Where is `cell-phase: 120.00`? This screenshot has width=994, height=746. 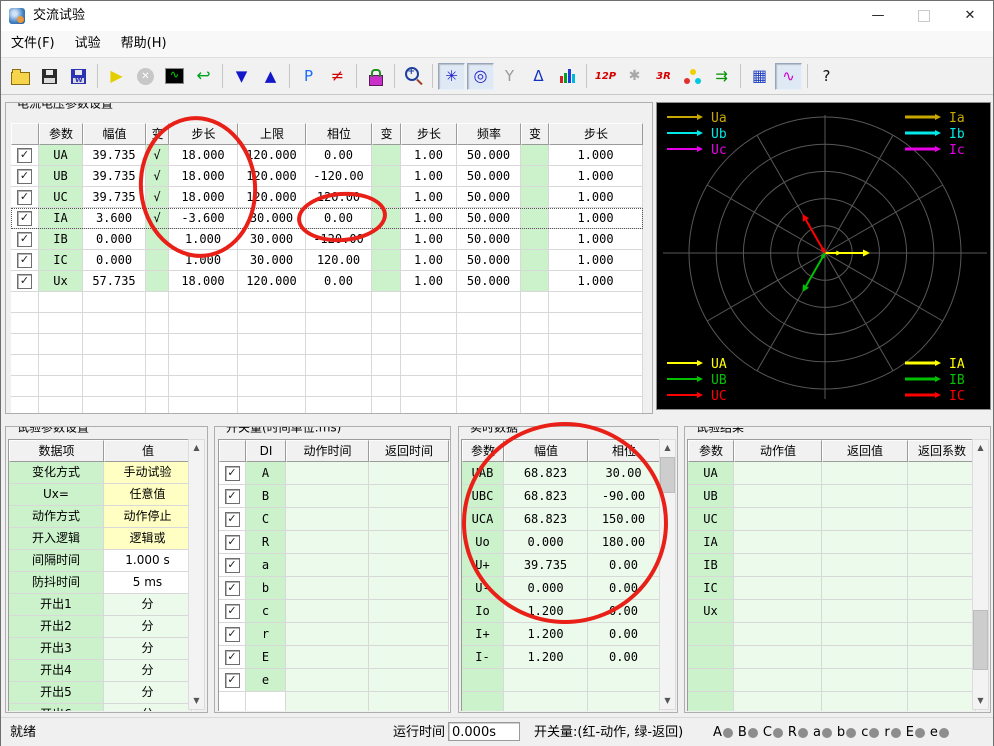 cell-phase: 120.00 is located at coordinates (339, 260).